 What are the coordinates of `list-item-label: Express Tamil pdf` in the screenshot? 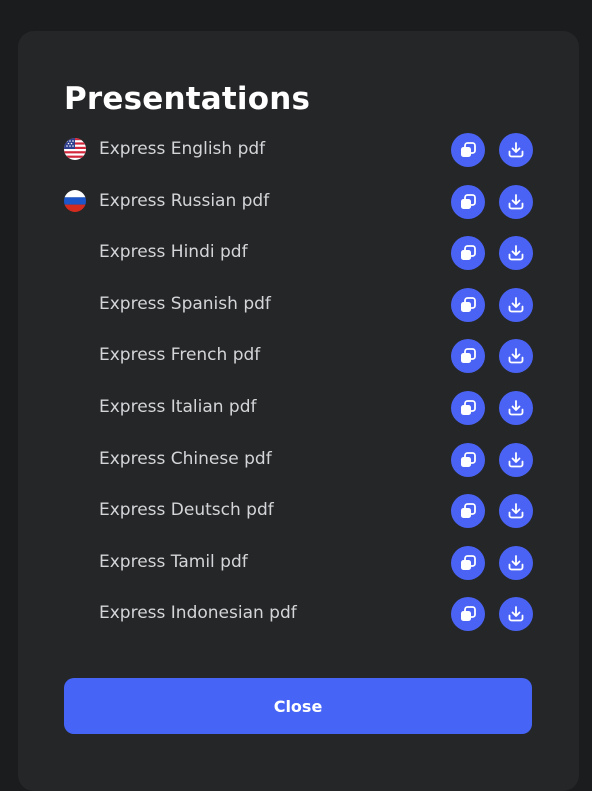 It's located at (173, 561).